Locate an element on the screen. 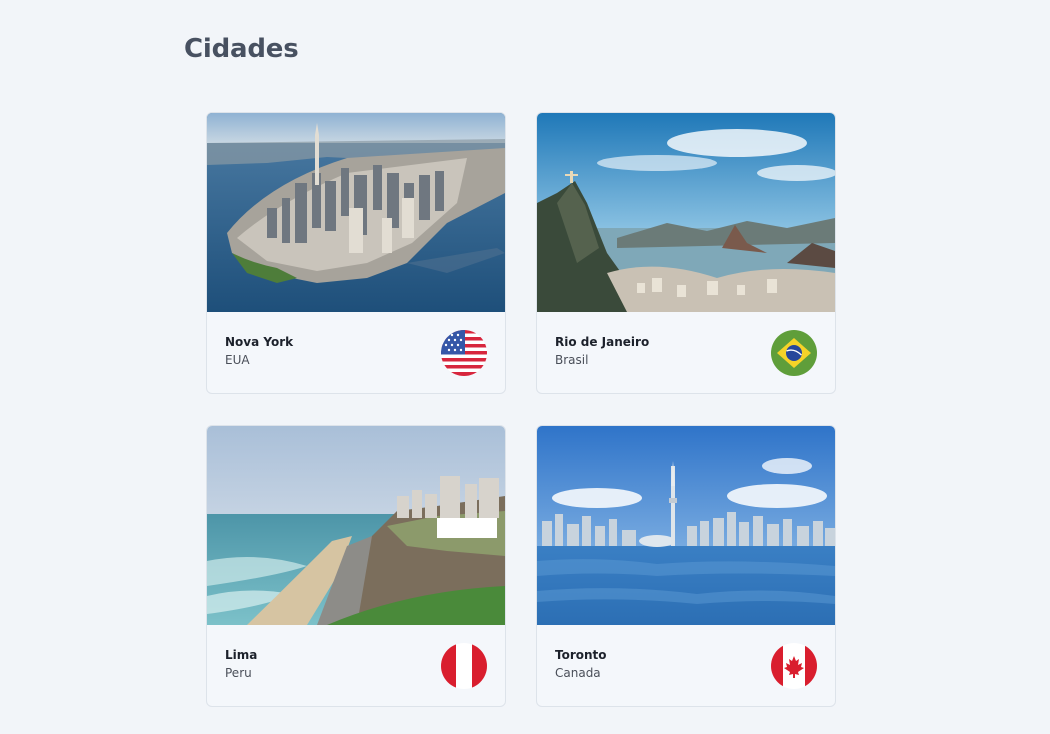  city-card-lima: Lima Peru is located at coordinates (356, 566).